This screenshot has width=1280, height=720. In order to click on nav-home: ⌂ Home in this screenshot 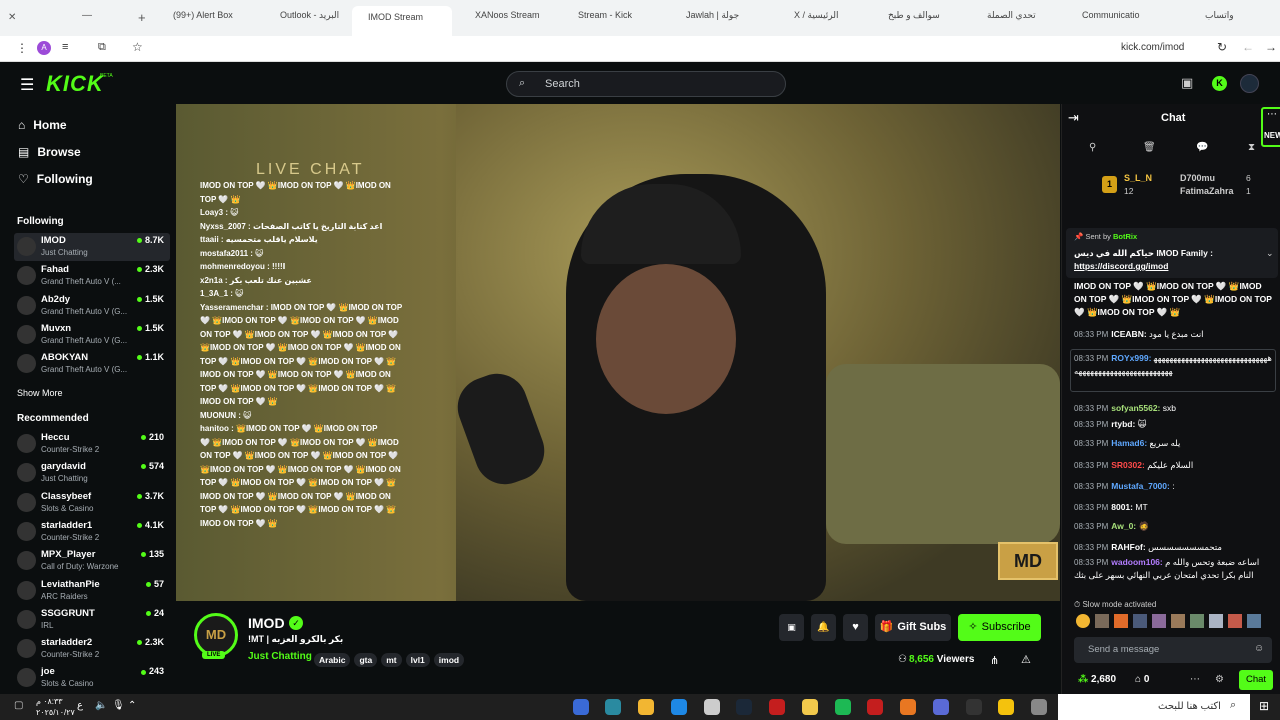, I will do `click(42, 125)`.